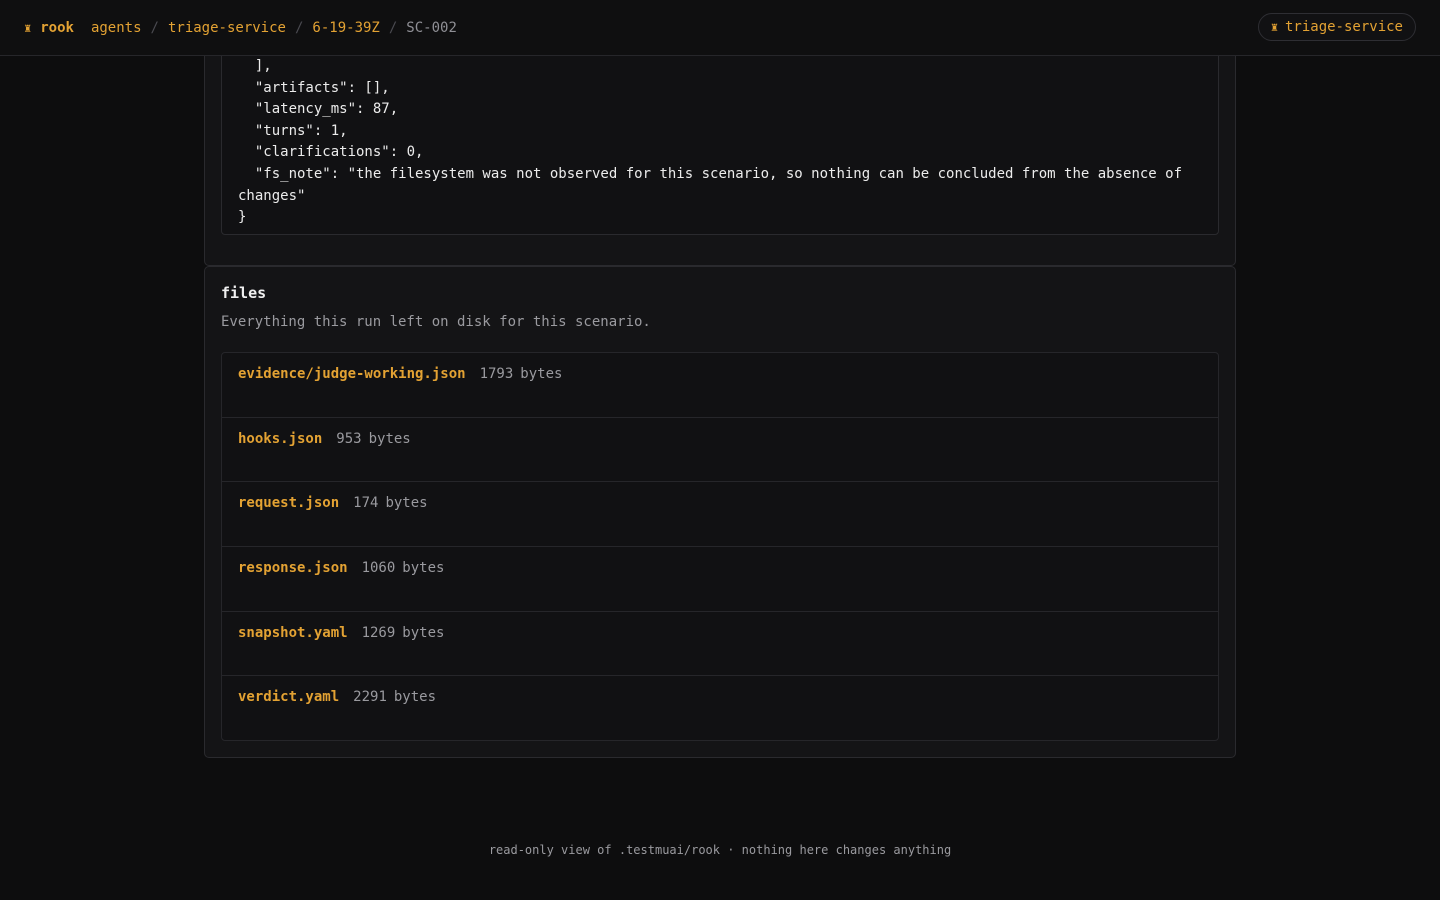  I want to click on code-line: "latency_ms": 87,, so click(318, 109).